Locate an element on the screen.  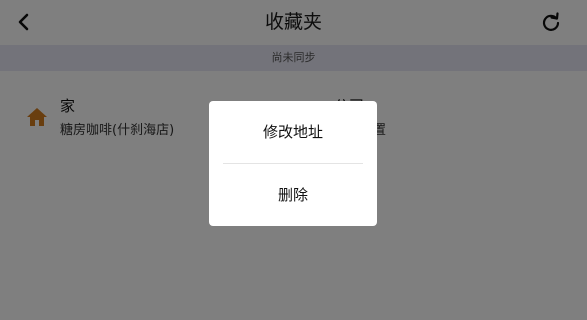
action-dialog: 修改地址 删除 is located at coordinates (293, 163).